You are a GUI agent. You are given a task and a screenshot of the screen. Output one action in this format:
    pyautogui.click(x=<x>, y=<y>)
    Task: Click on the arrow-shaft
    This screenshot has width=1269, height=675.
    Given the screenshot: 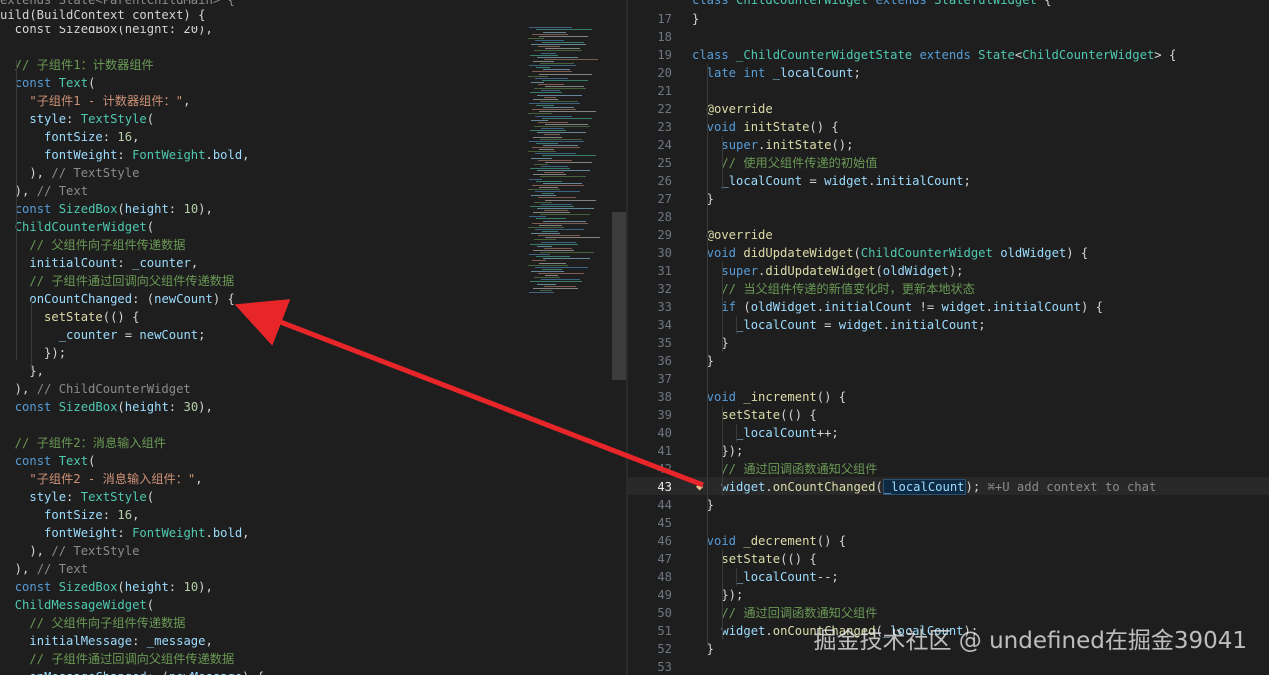 What is the action you would take?
    pyautogui.click(x=469, y=393)
    